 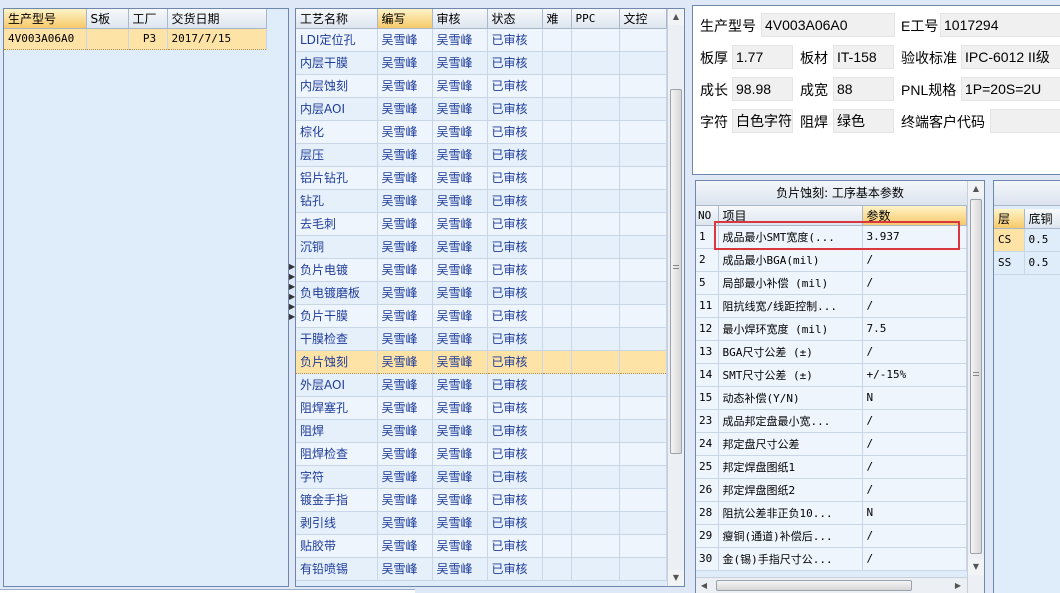 I want to click on col-header-process-name: 工艺名称, so click(x=337, y=19).